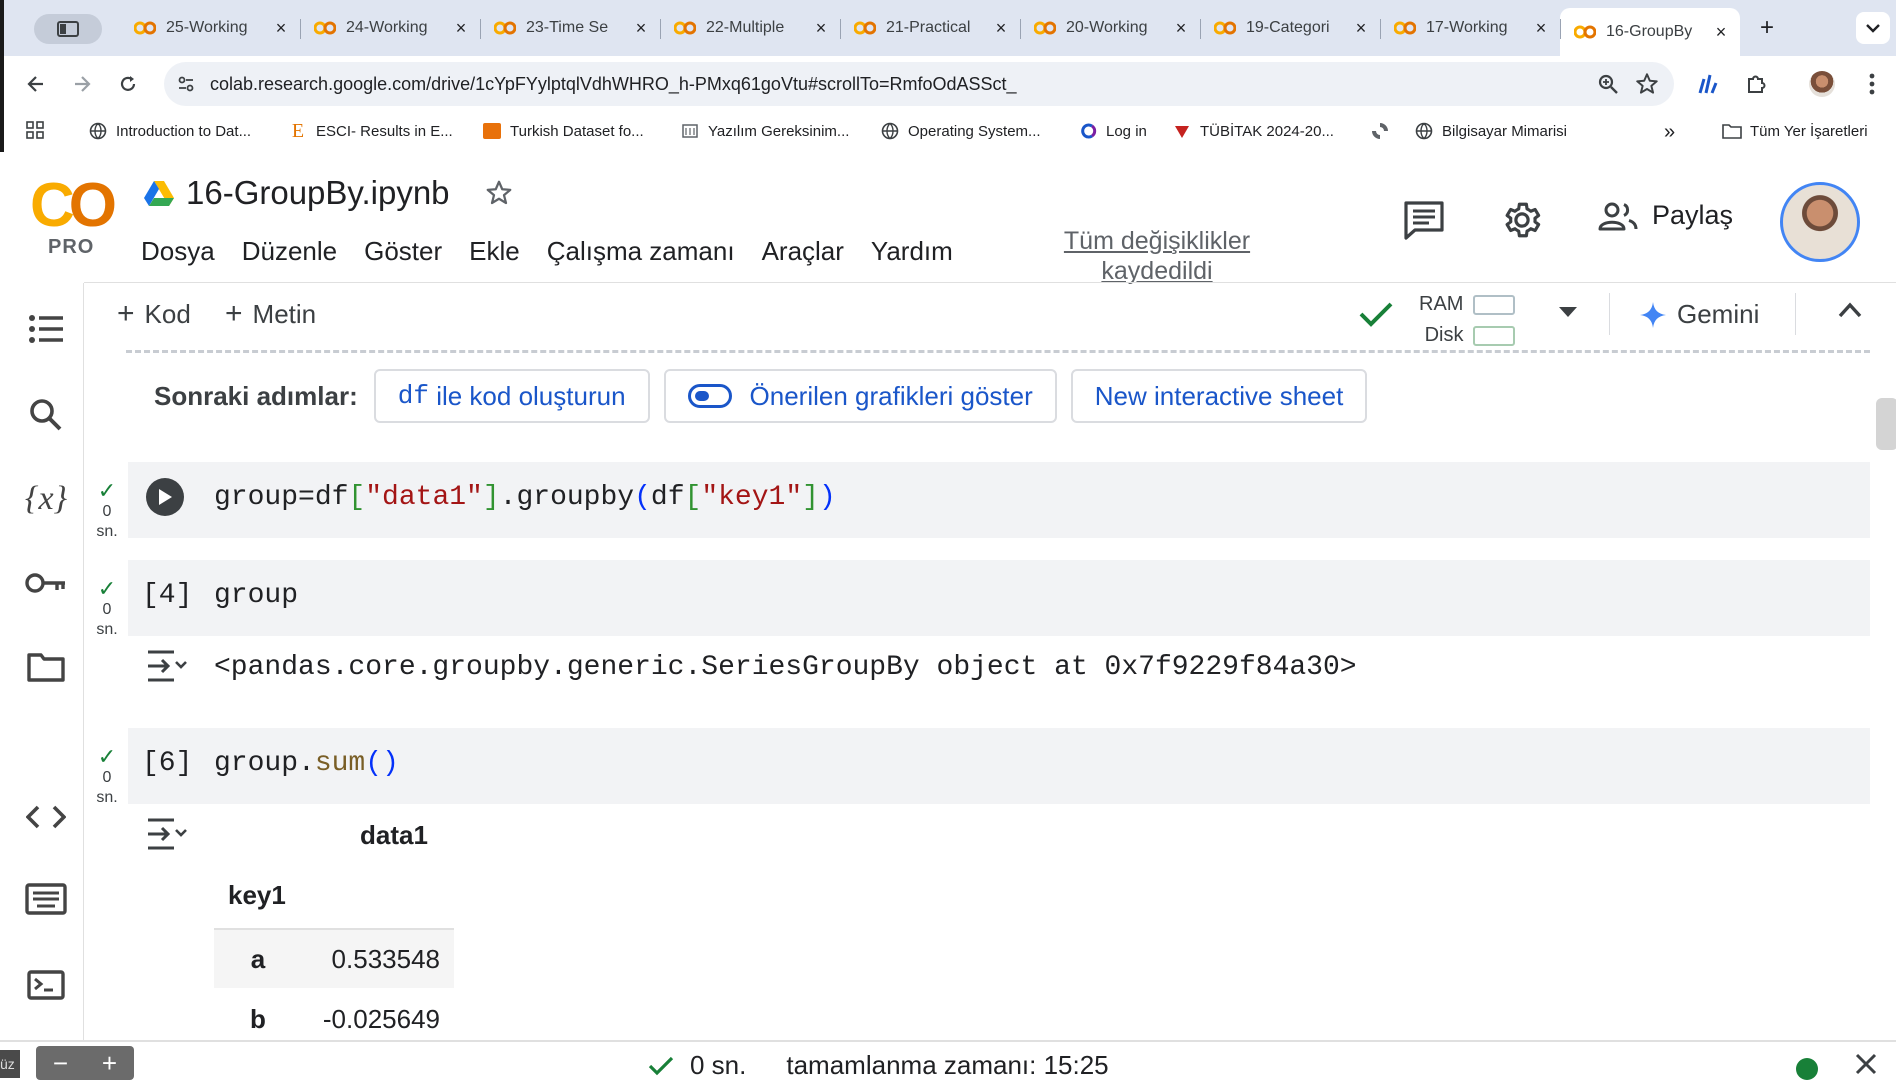  Describe the element at coordinates (165, 497) in the screenshot. I see `run-cell-button` at that location.